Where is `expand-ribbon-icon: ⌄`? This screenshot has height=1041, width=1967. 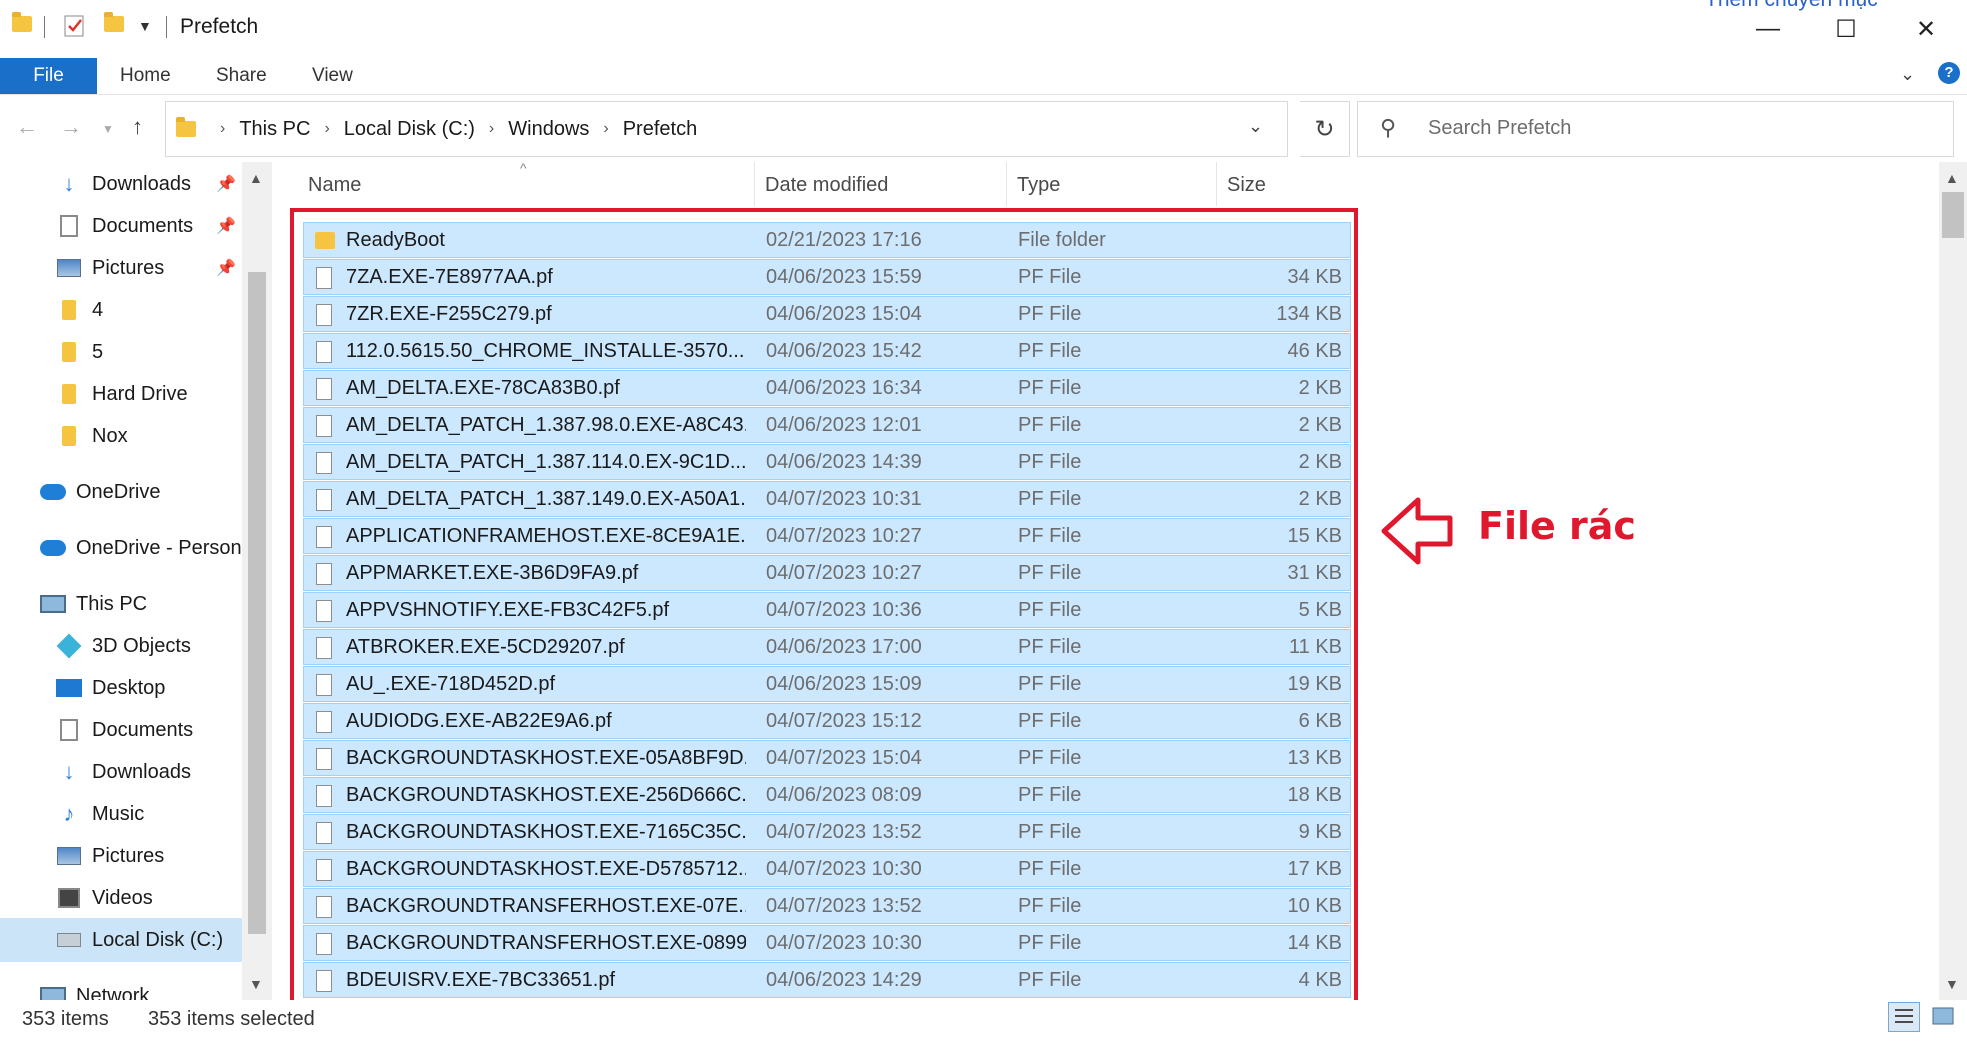
expand-ribbon-icon: ⌄ is located at coordinates (1907, 74).